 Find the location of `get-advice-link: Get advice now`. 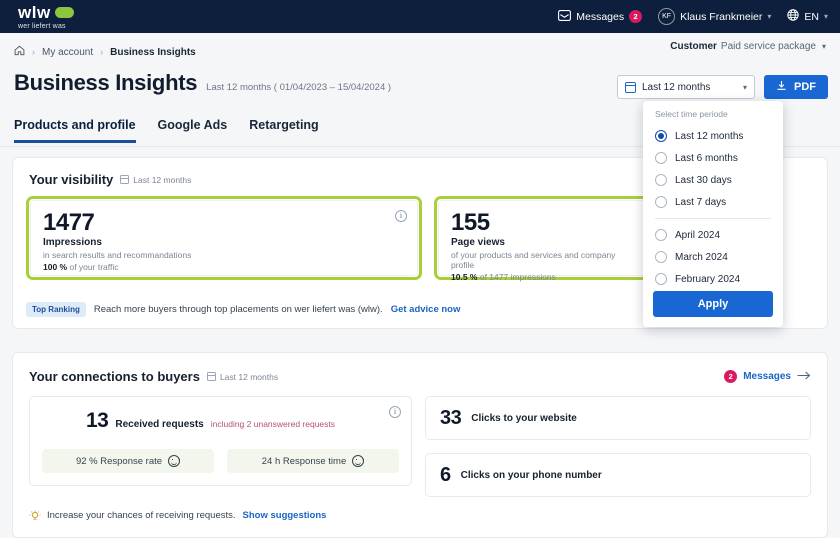

get-advice-link: Get advice now is located at coordinates (426, 309).